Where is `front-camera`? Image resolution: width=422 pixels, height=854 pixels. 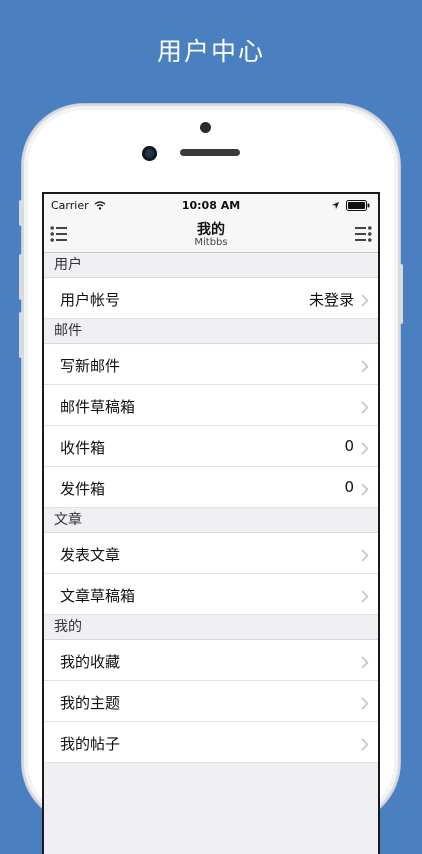 front-camera is located at coordinates (149, 153).